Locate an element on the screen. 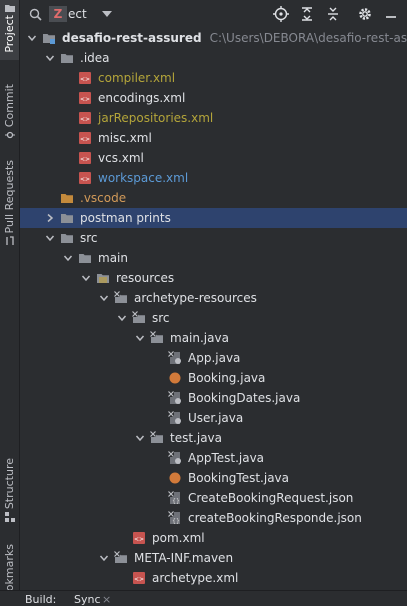 This screenshot has width=407, height=606. tree-item: META-INF.maven is located at coordinates (213, 558).